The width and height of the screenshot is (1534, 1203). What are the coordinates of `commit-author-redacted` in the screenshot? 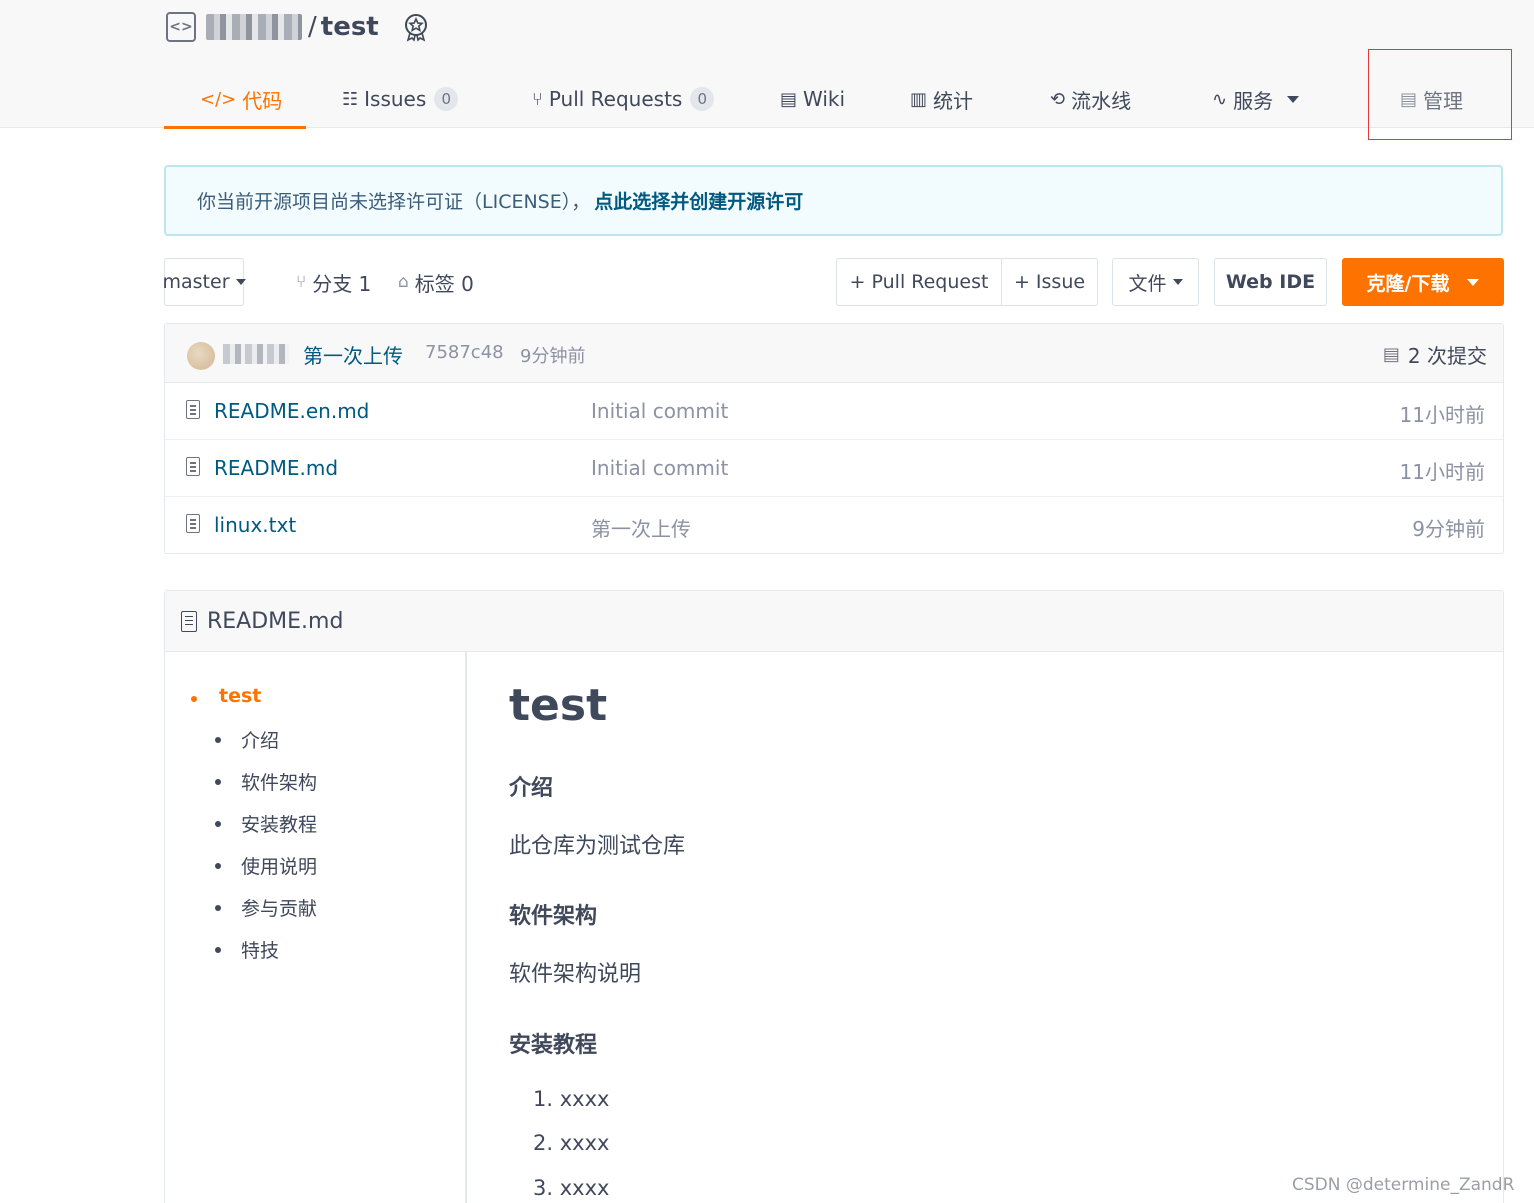 It's located at (256, 354).